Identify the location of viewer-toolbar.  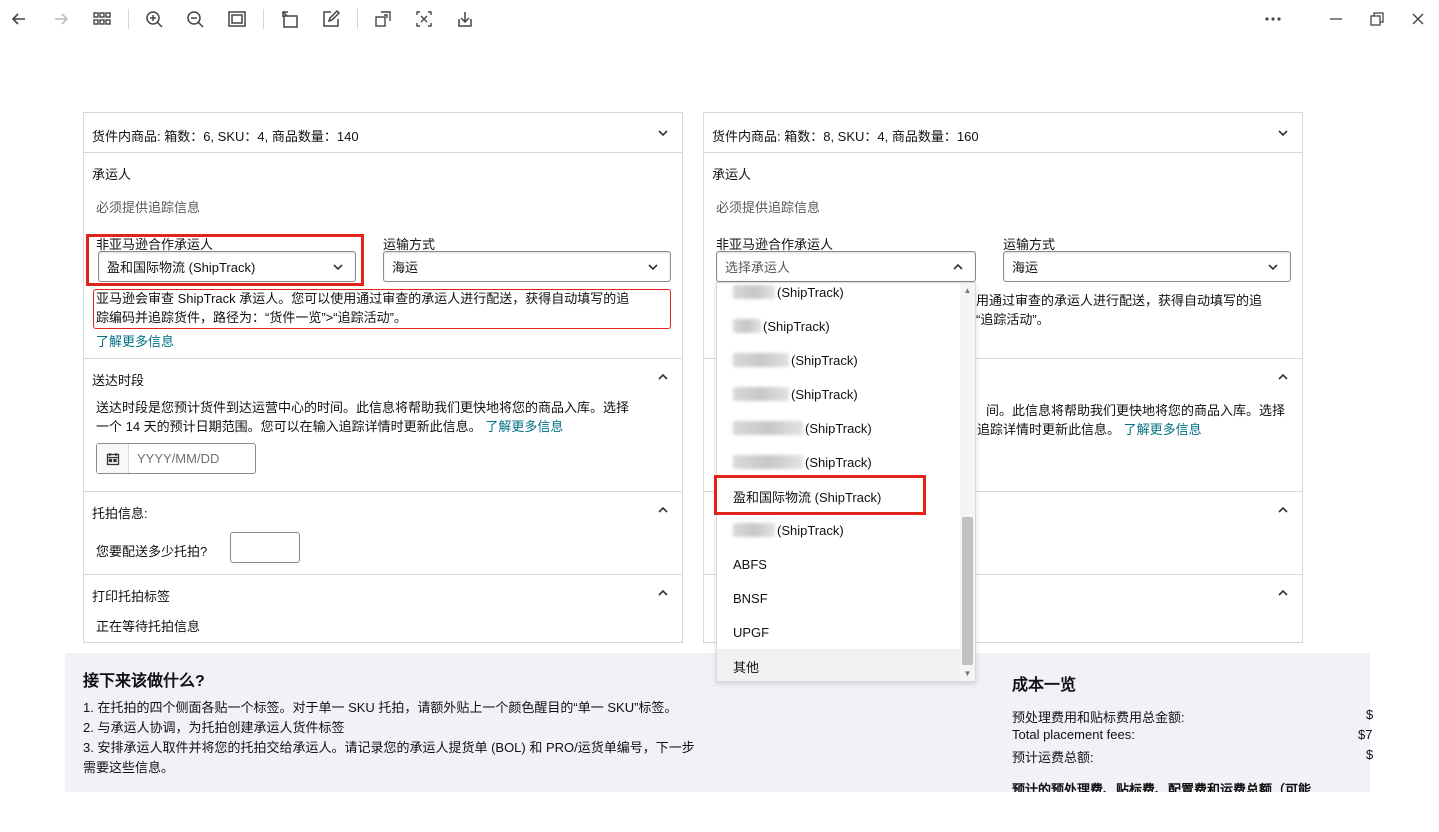
(719, 19).